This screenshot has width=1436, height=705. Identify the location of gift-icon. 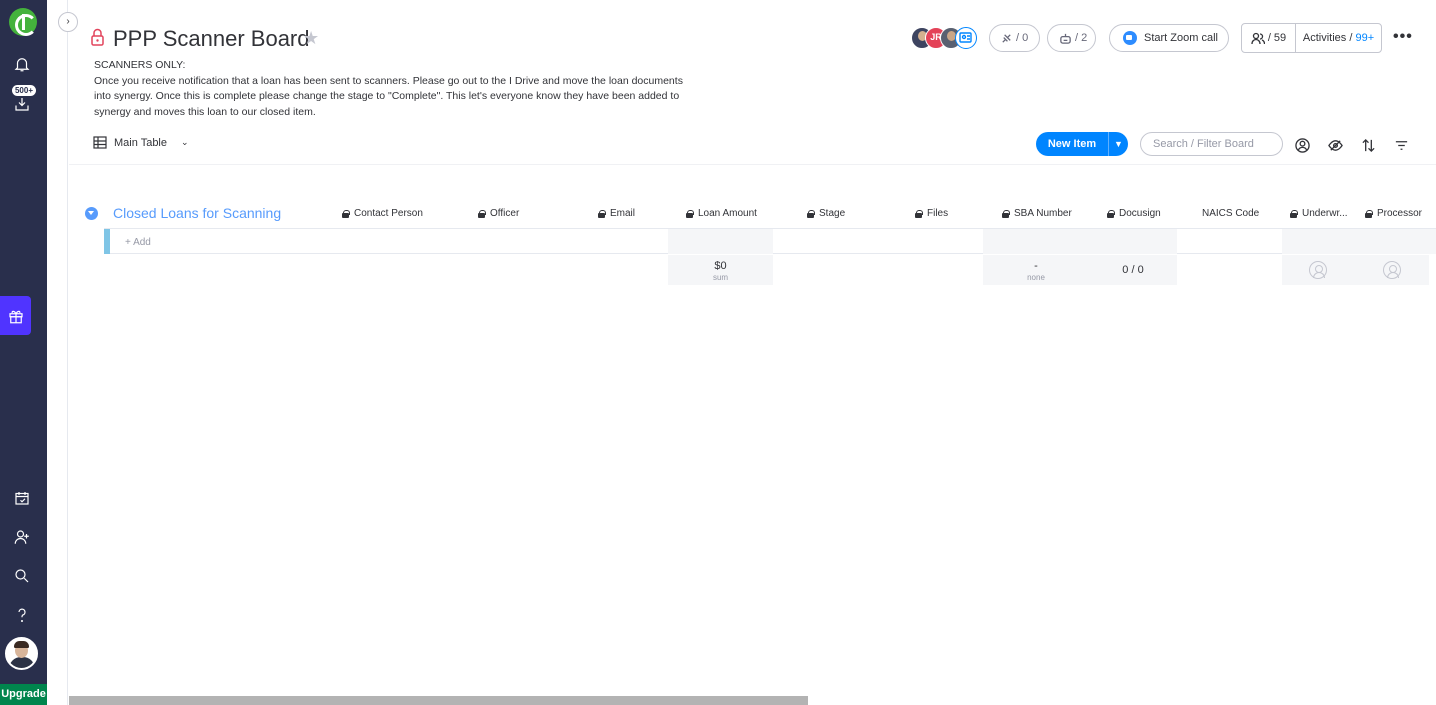
(15, 315).